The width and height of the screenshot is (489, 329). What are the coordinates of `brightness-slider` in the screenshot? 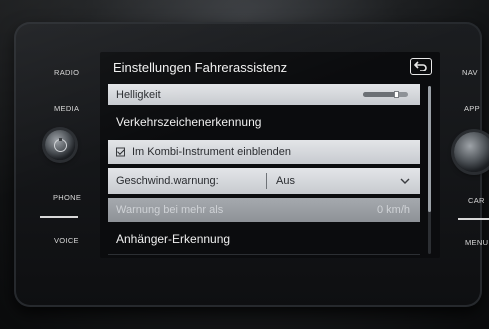 It's located at (385, 94).